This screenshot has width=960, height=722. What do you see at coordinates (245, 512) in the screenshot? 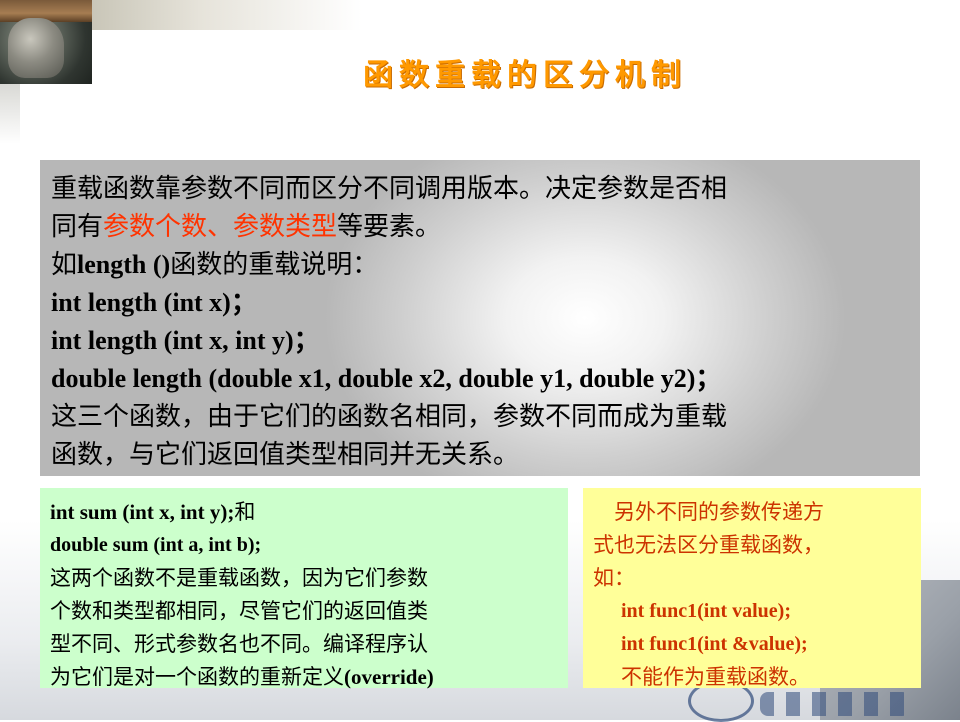
I see `green-code-1-suffix: 和` at bounding box center [245, 512].